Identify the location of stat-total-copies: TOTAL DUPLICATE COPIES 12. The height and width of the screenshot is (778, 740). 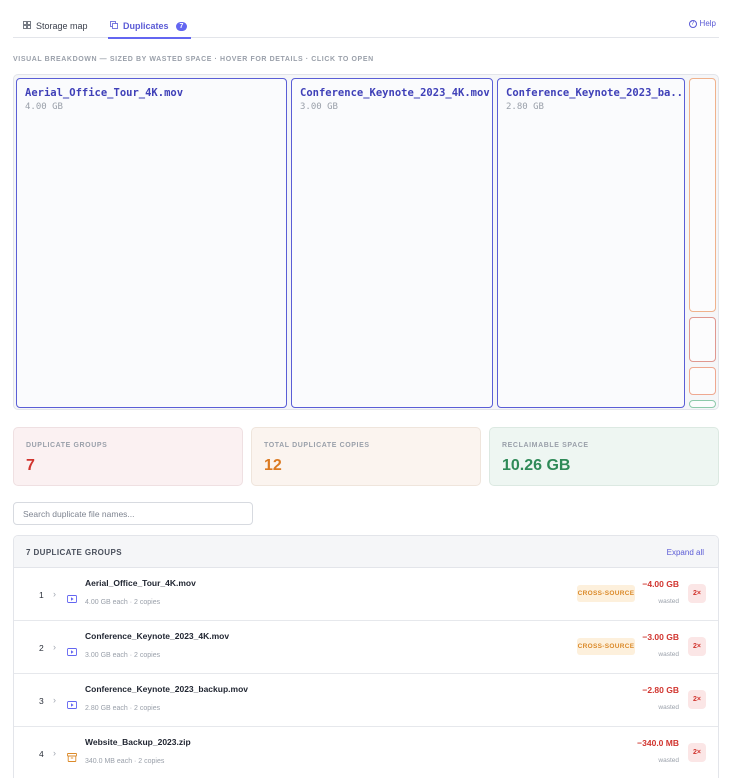
(366, 456).